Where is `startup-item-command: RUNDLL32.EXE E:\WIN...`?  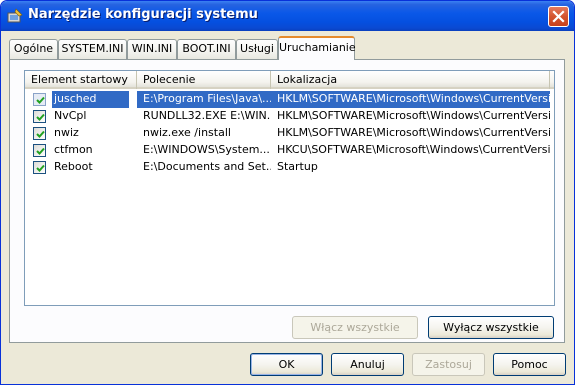 startup-item-command: RUNDLL32.EXE E:\WIN... is located at coordinates (207, 115).